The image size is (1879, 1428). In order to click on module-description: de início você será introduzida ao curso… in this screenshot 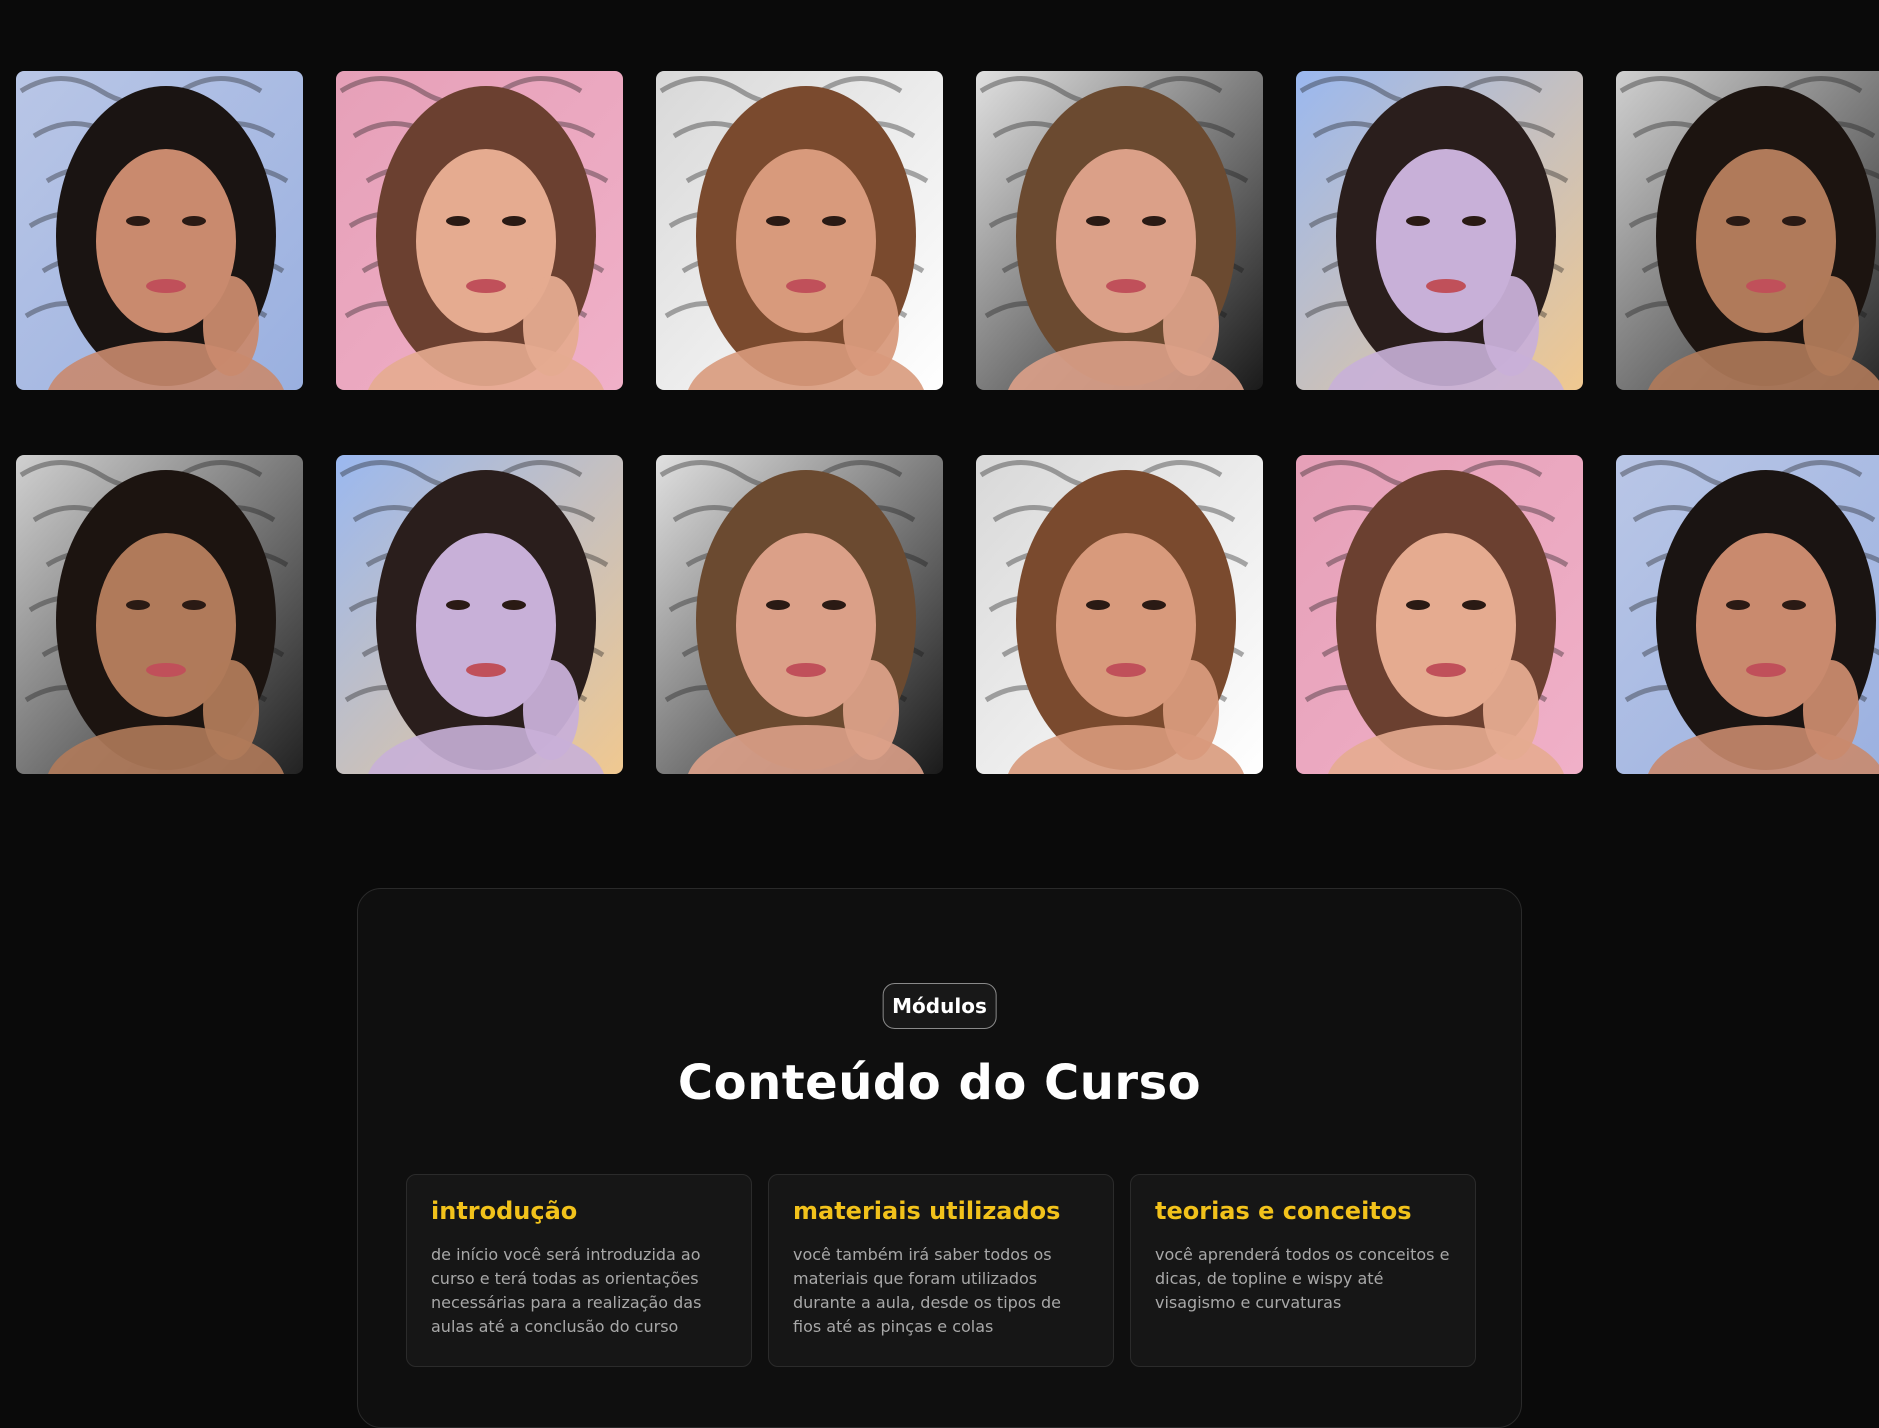, I will do `click(566, 1290)`.